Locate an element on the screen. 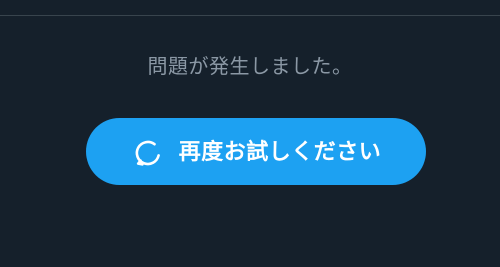  error-message: 問題が発生しました。 is located at coordinates (250, 66).